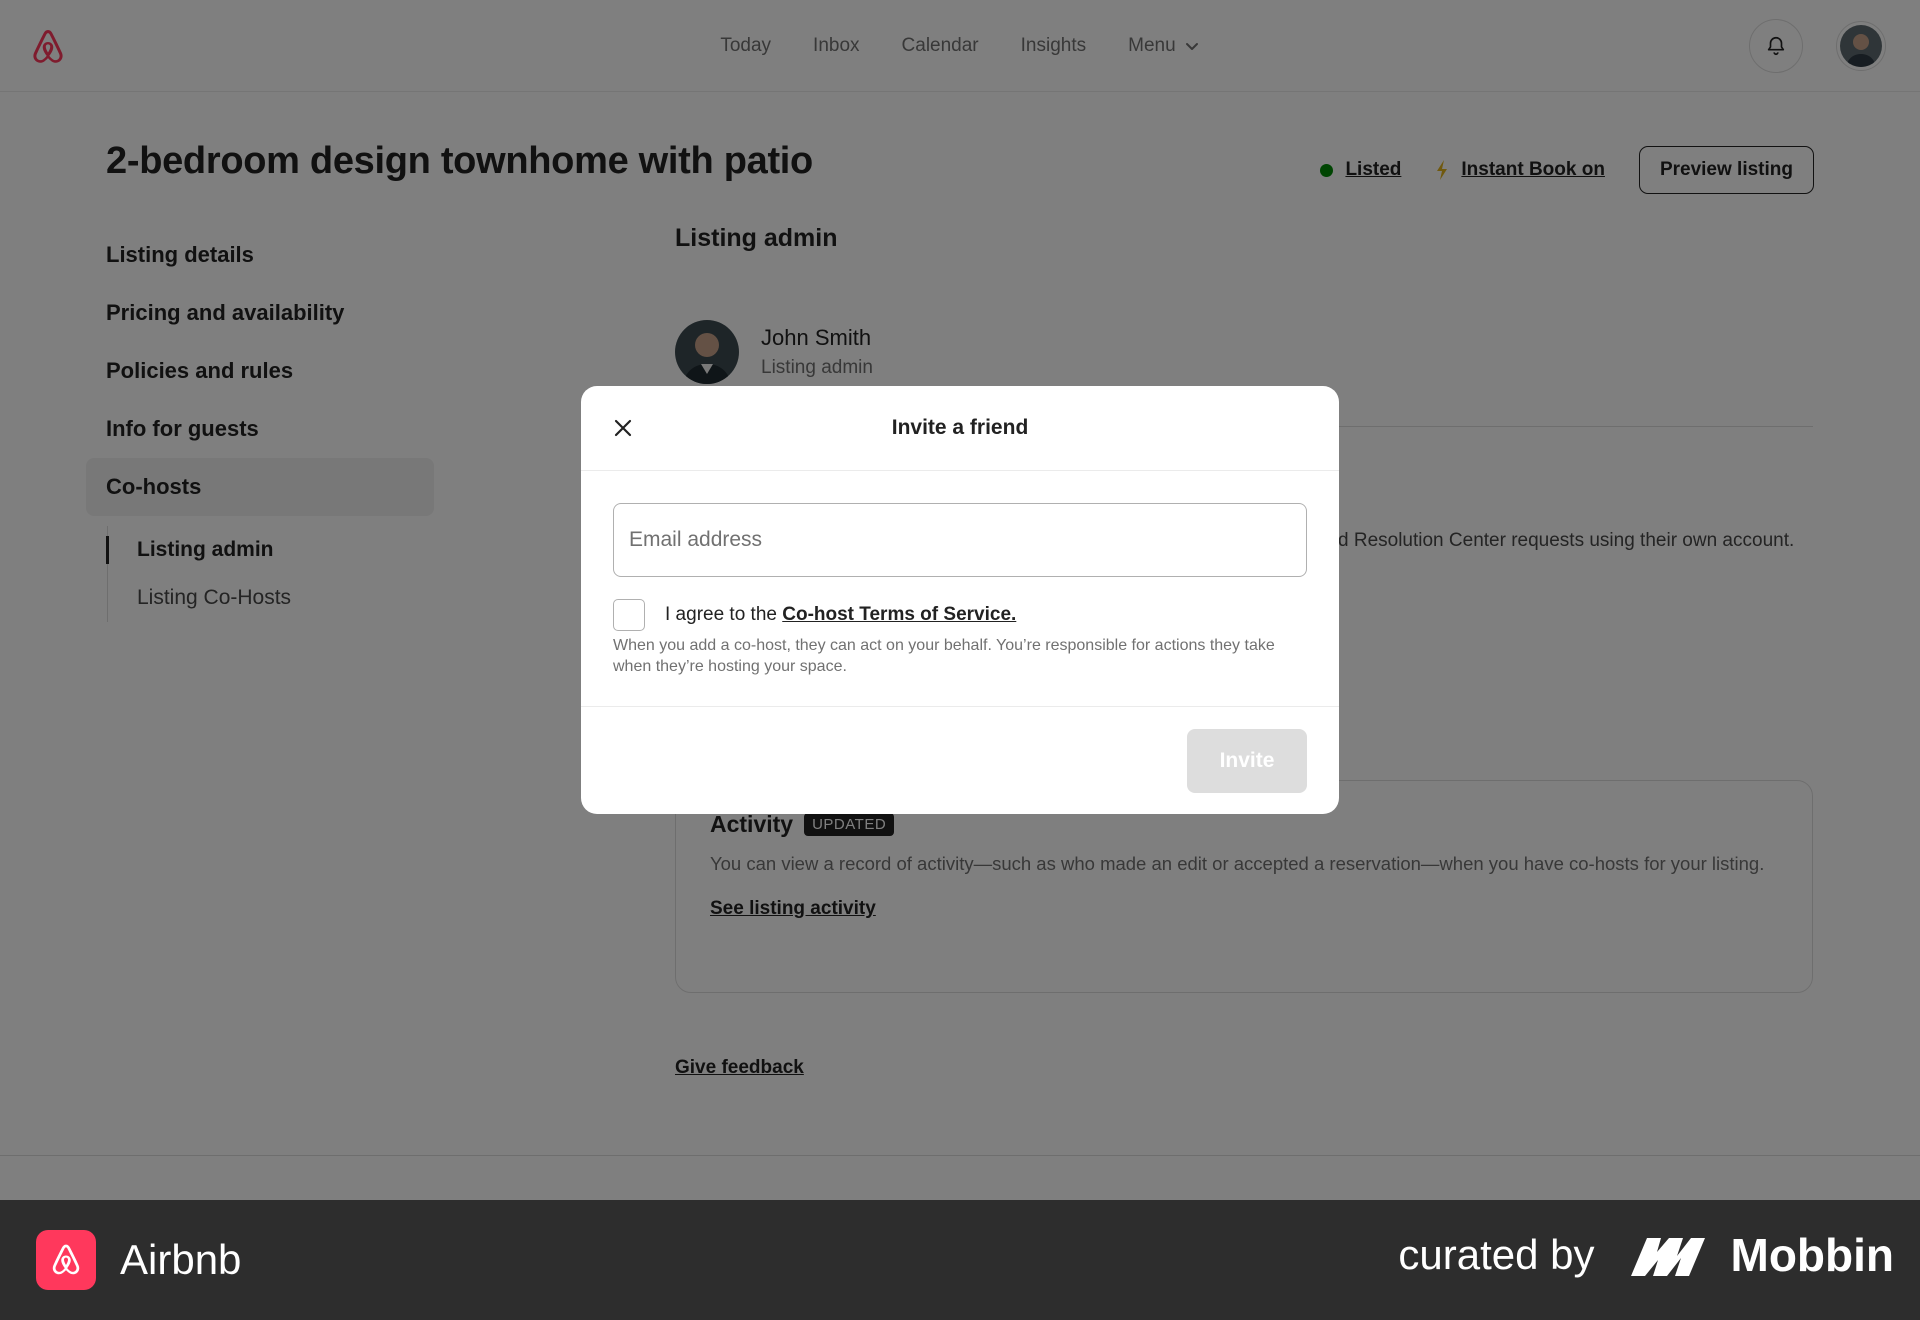 The width and height of the screenshot is (1920, 1320). What do you see at coordinates (960, 540) in the screenshot?
I see `email-field` at bounding box center [960, 540].